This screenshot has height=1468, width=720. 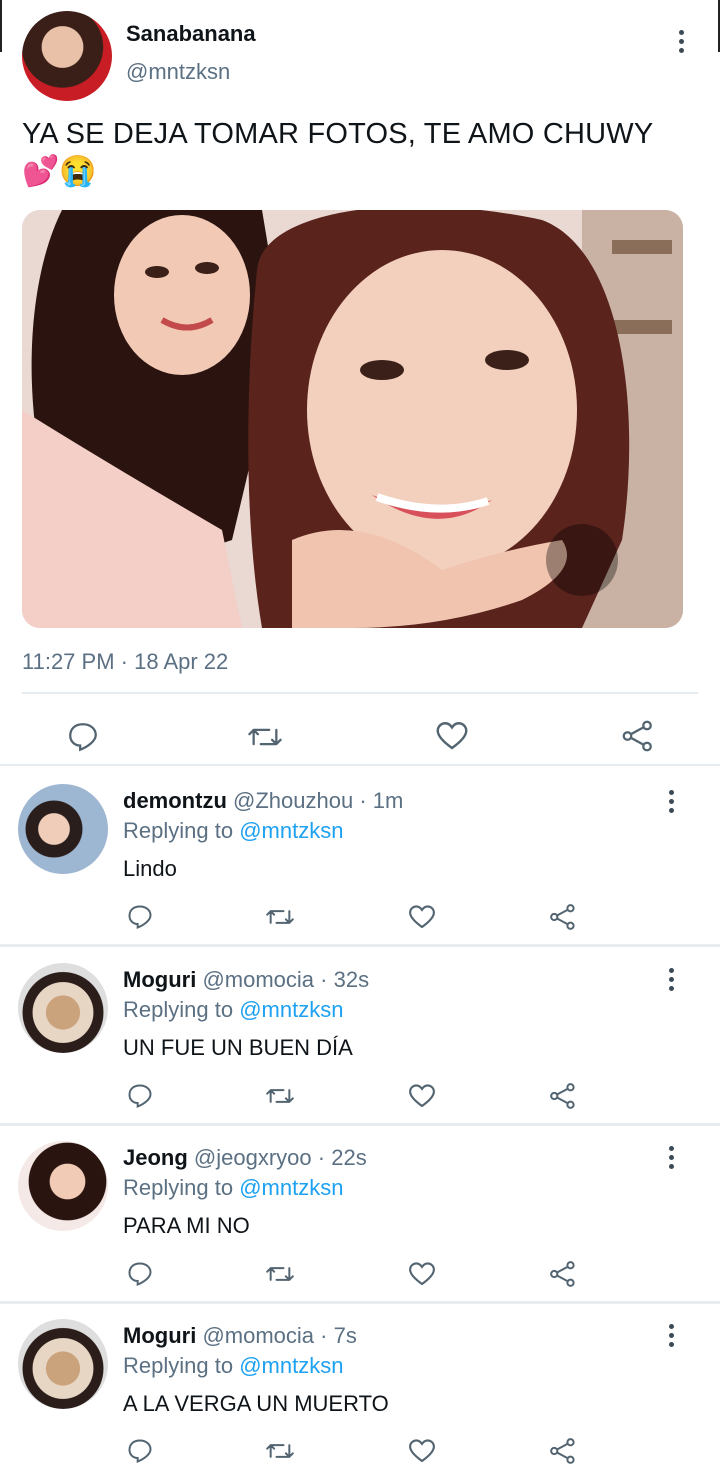 I want to click on tweet-text: YA SE DEJA TOMAR FOTOS, TE AMO CHUWY, so click(x=338, y=134).